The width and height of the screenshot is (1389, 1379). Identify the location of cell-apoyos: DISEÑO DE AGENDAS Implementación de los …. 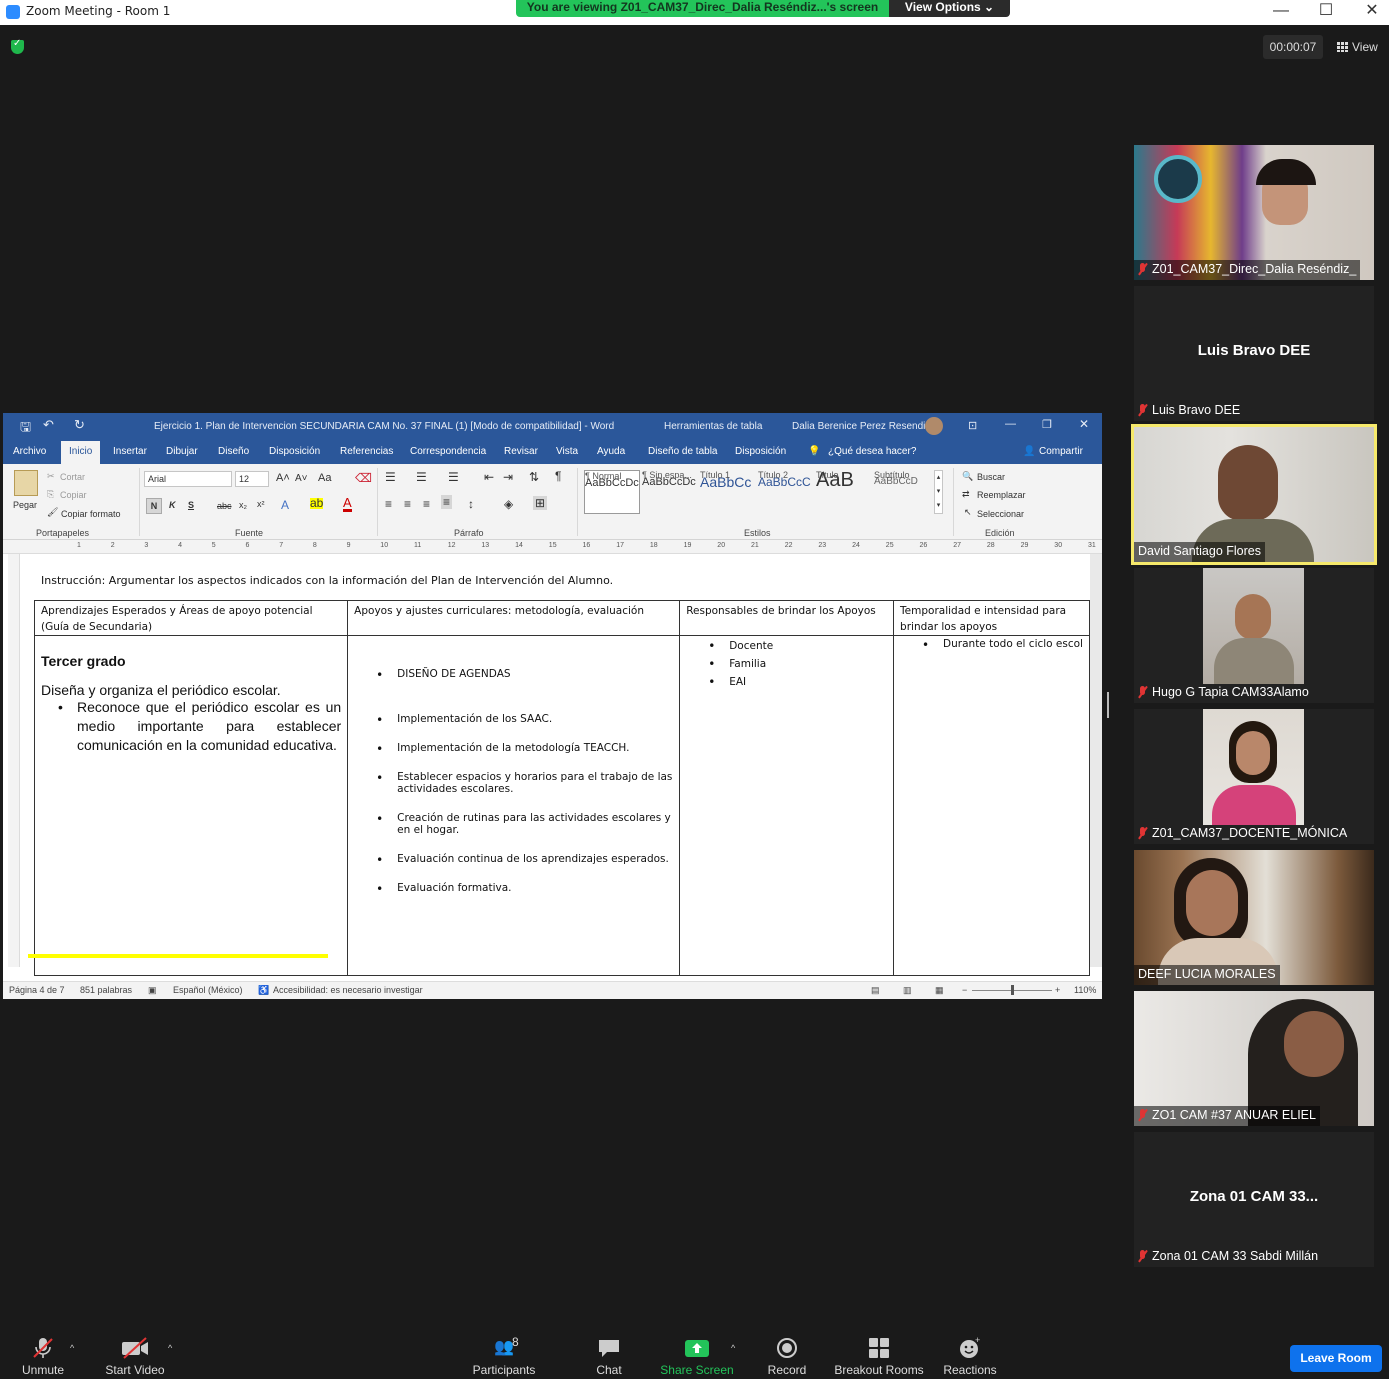
(514, 805).